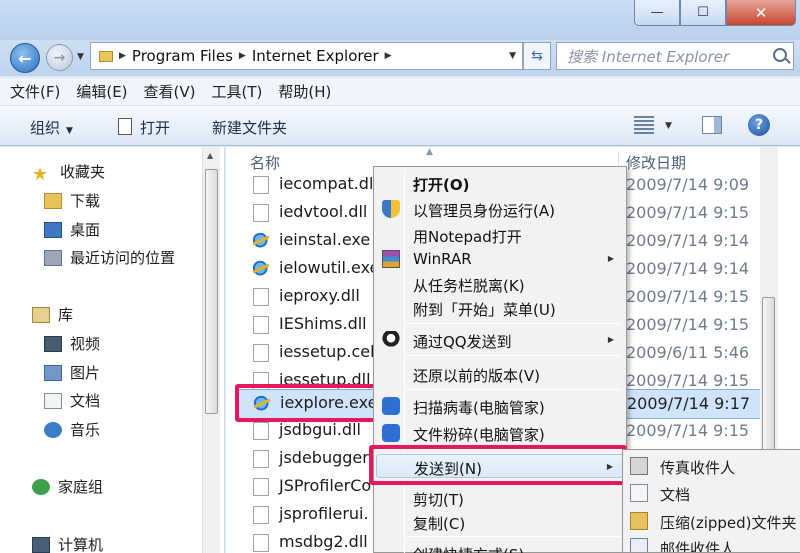  I want to click on sidebar-item-recent-places: 最近访问的位置, so click(109, 257).